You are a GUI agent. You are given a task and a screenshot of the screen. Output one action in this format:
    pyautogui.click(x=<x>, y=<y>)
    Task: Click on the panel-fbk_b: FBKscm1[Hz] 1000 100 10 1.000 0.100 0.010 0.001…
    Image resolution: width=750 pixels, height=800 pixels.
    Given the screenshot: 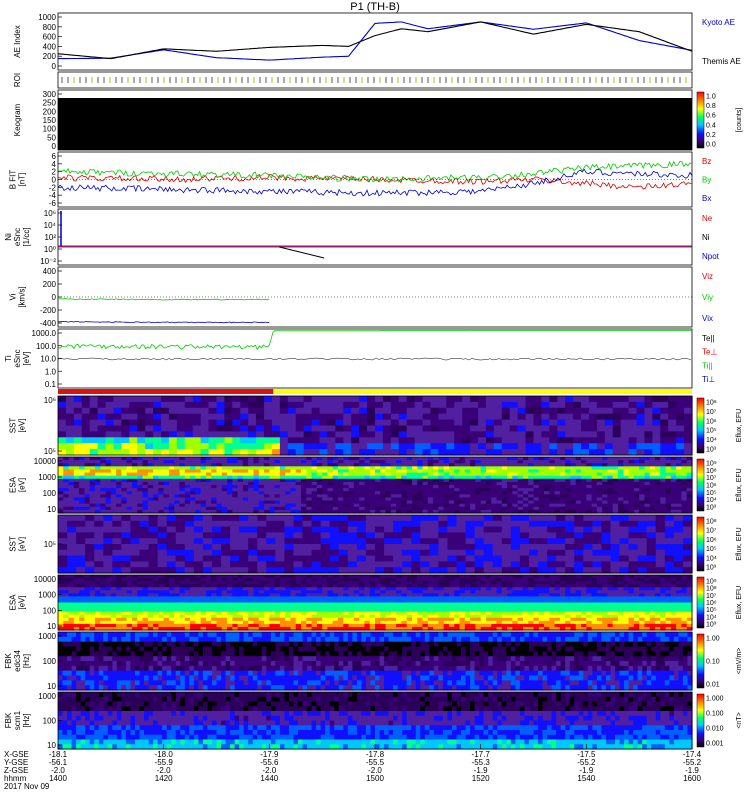 What is the action you would take?
    pyautogui.click(x=373, y=720)
    